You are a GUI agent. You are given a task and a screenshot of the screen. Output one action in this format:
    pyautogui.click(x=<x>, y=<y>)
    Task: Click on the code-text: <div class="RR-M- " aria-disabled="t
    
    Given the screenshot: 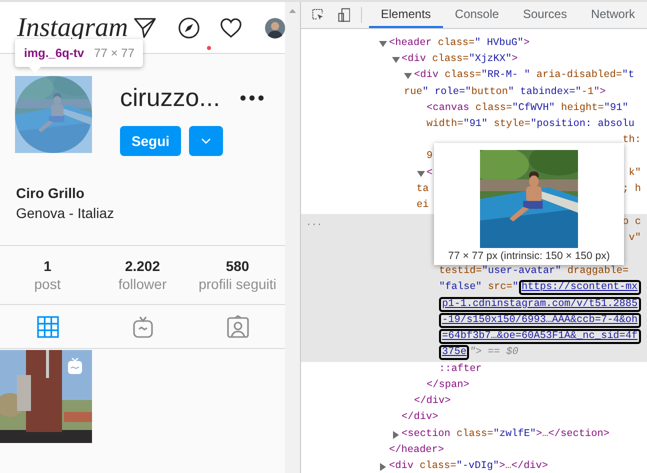 What is the action you would take?
    pyautogui.click(x=524, y=76)
    